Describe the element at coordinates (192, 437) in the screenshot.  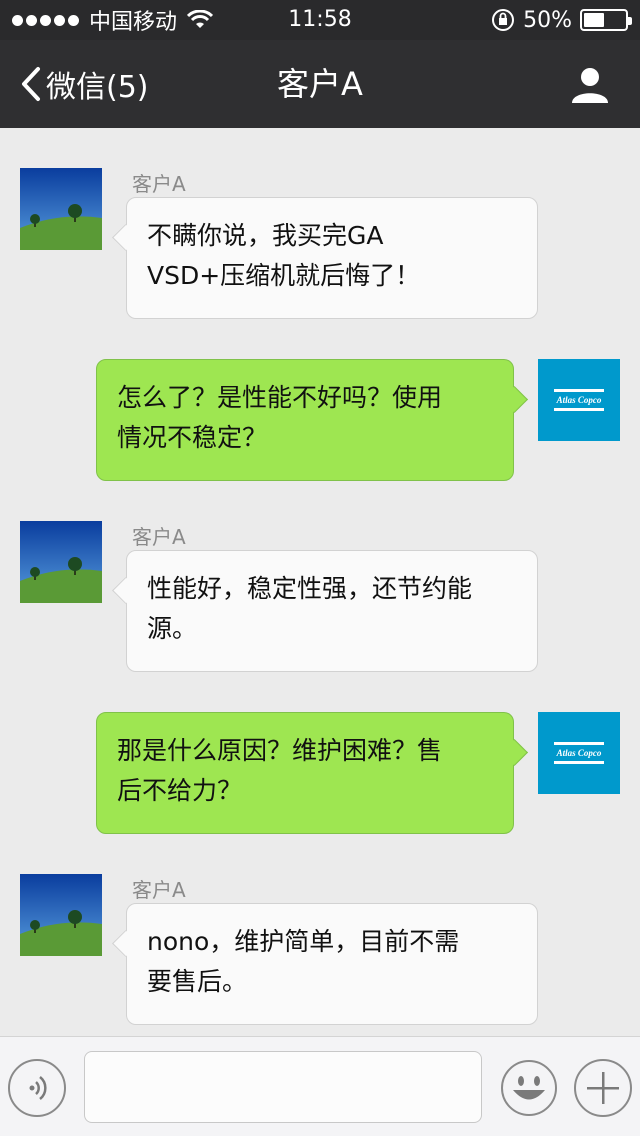
I see `message-line: 情况不稳定？` at that location.